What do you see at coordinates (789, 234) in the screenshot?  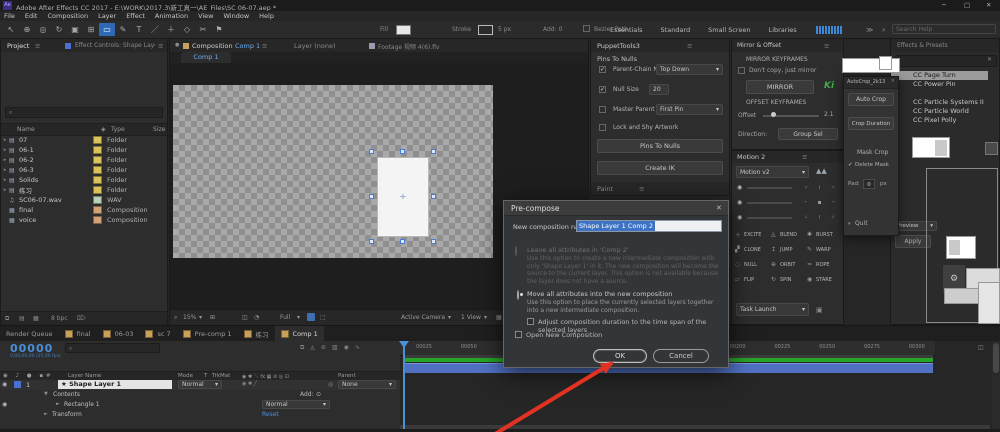 I see `motion-tool-button: ◬ BLEND` at bounding box center [789, 234].